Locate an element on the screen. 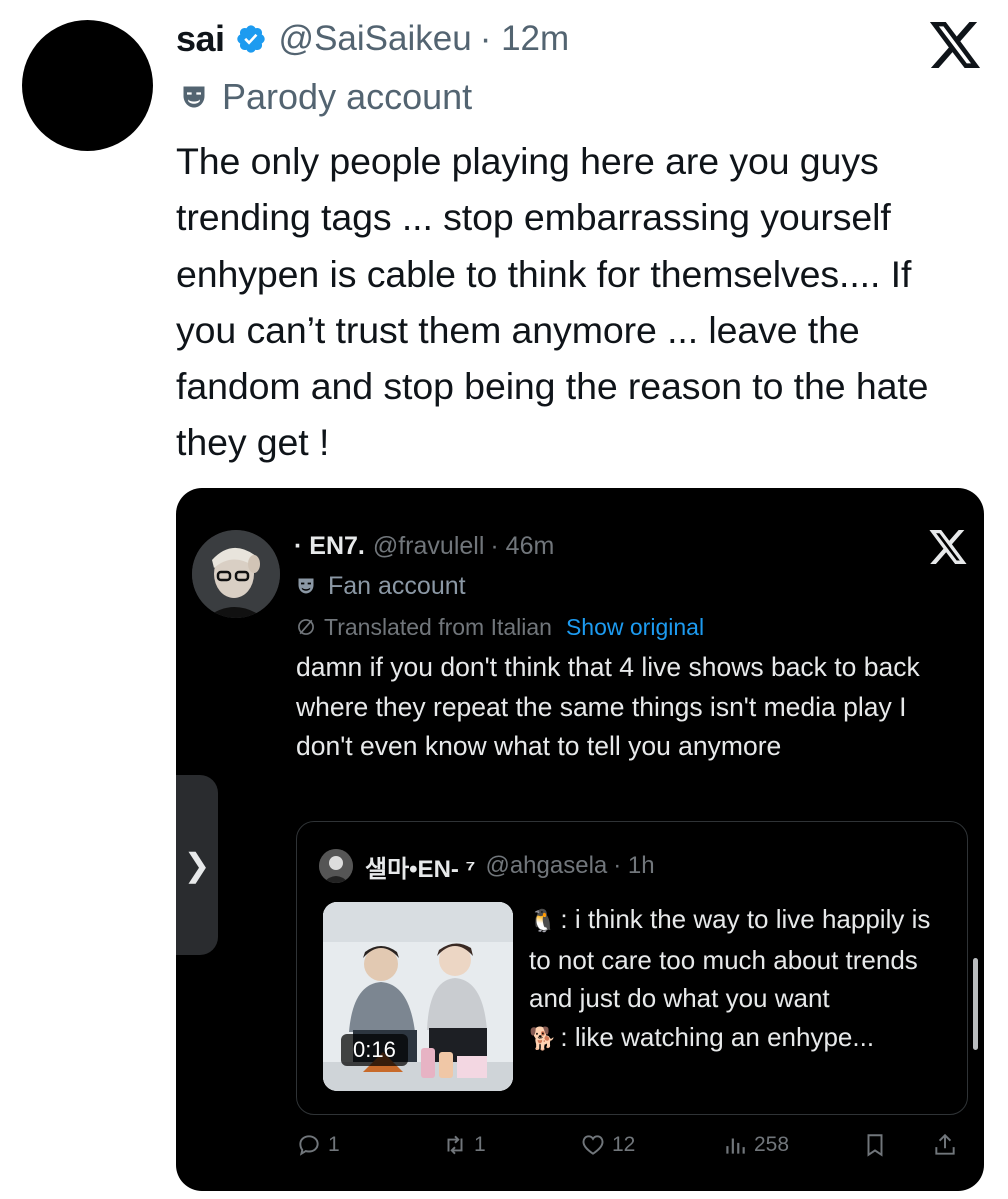  chevron-right-icon: ❯ is located at coordinates (197, 865).